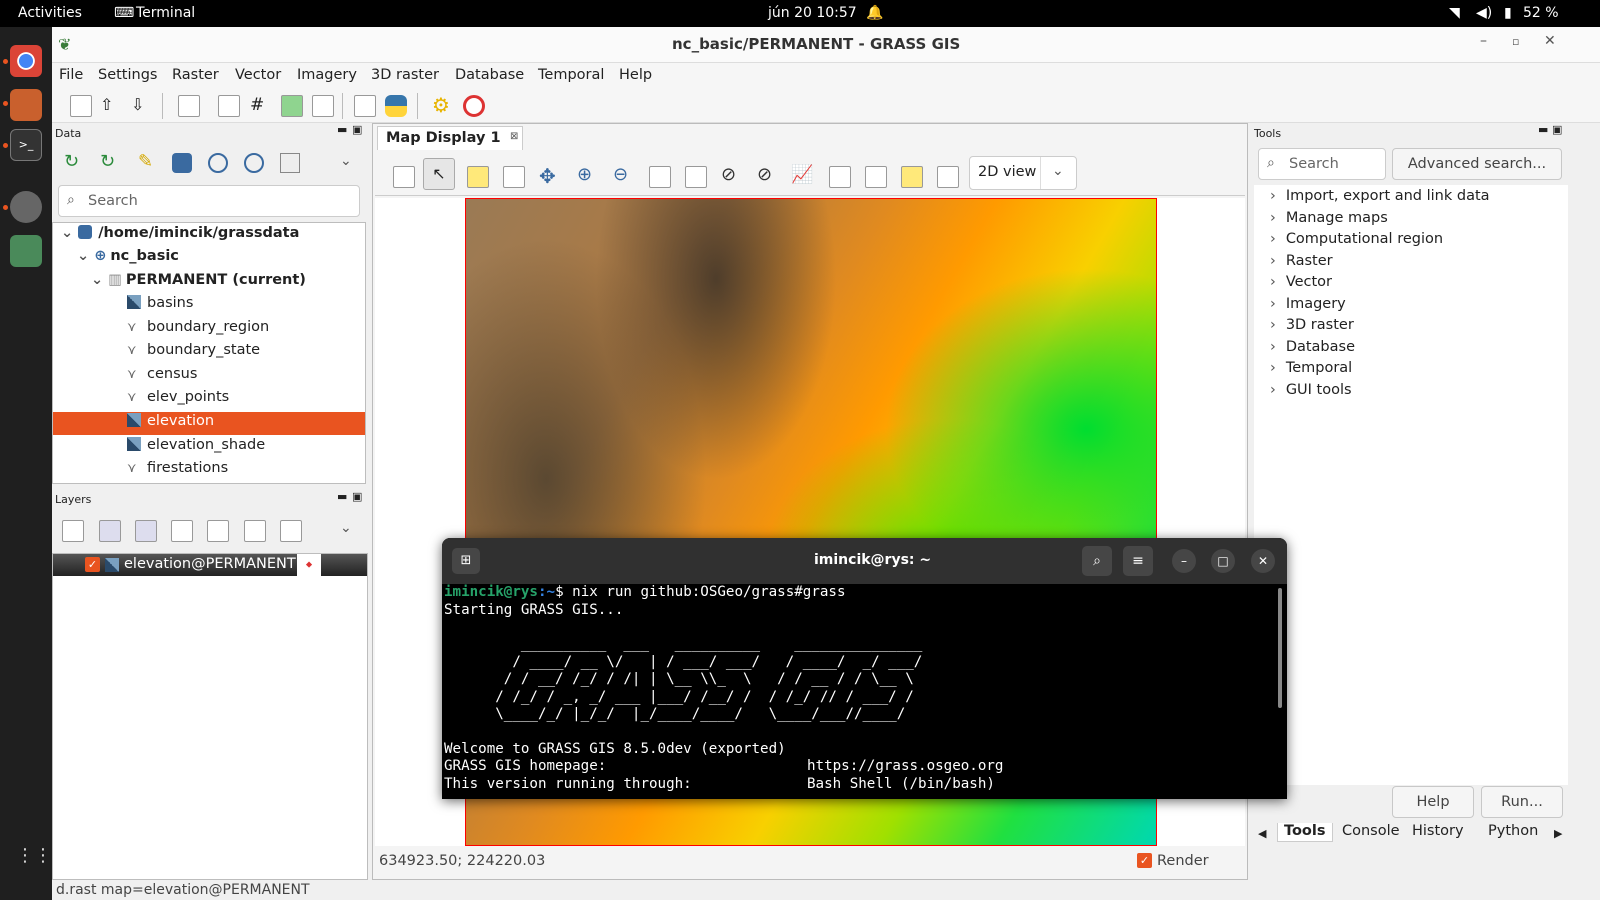  I want to click on open-workspace-icon: ⇧, so click(111, 106).